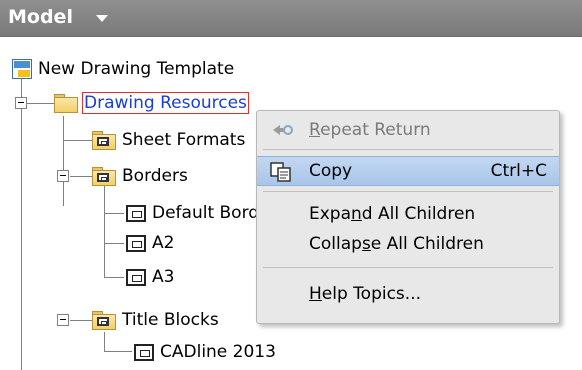  I want to click on menu-item-label: Repeat Return, so click(370, 130).